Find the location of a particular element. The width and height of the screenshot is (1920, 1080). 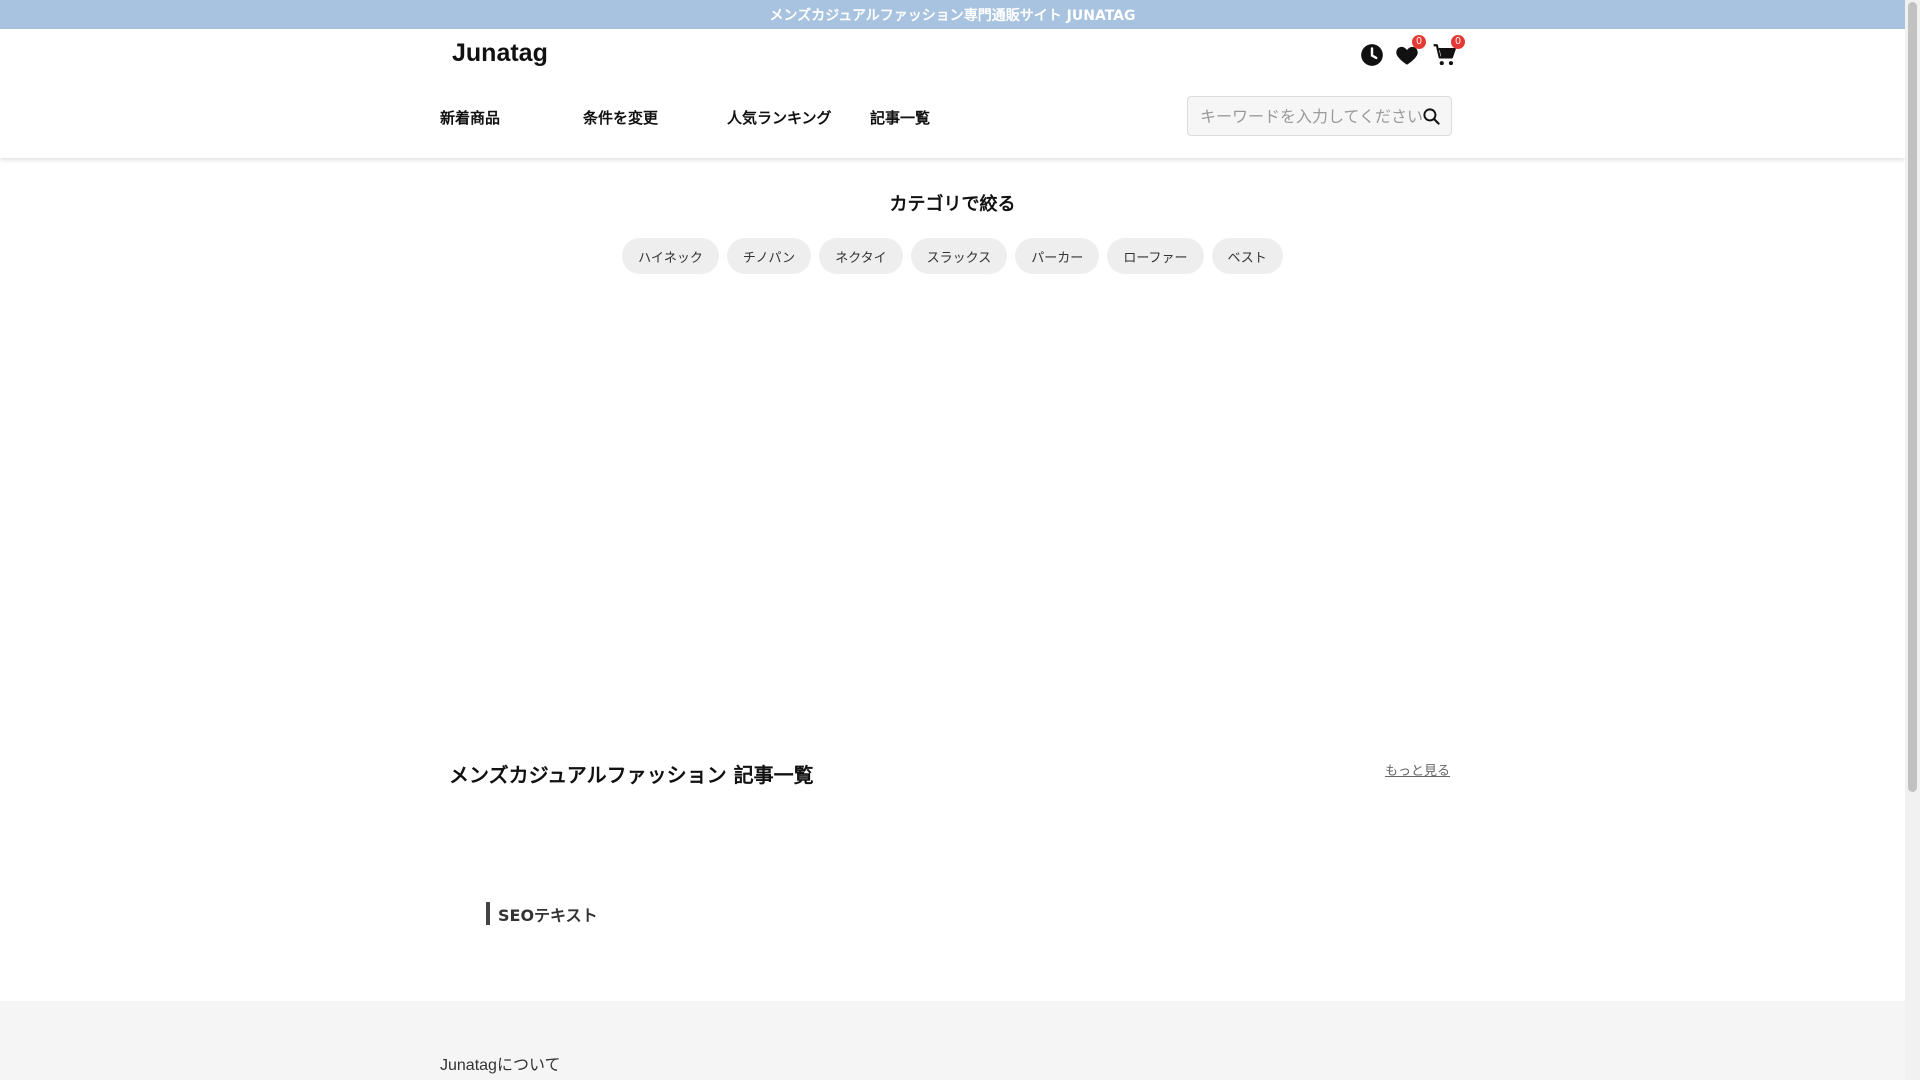

favorites-count-badge: 0 is located at coordinates (1419, 42).